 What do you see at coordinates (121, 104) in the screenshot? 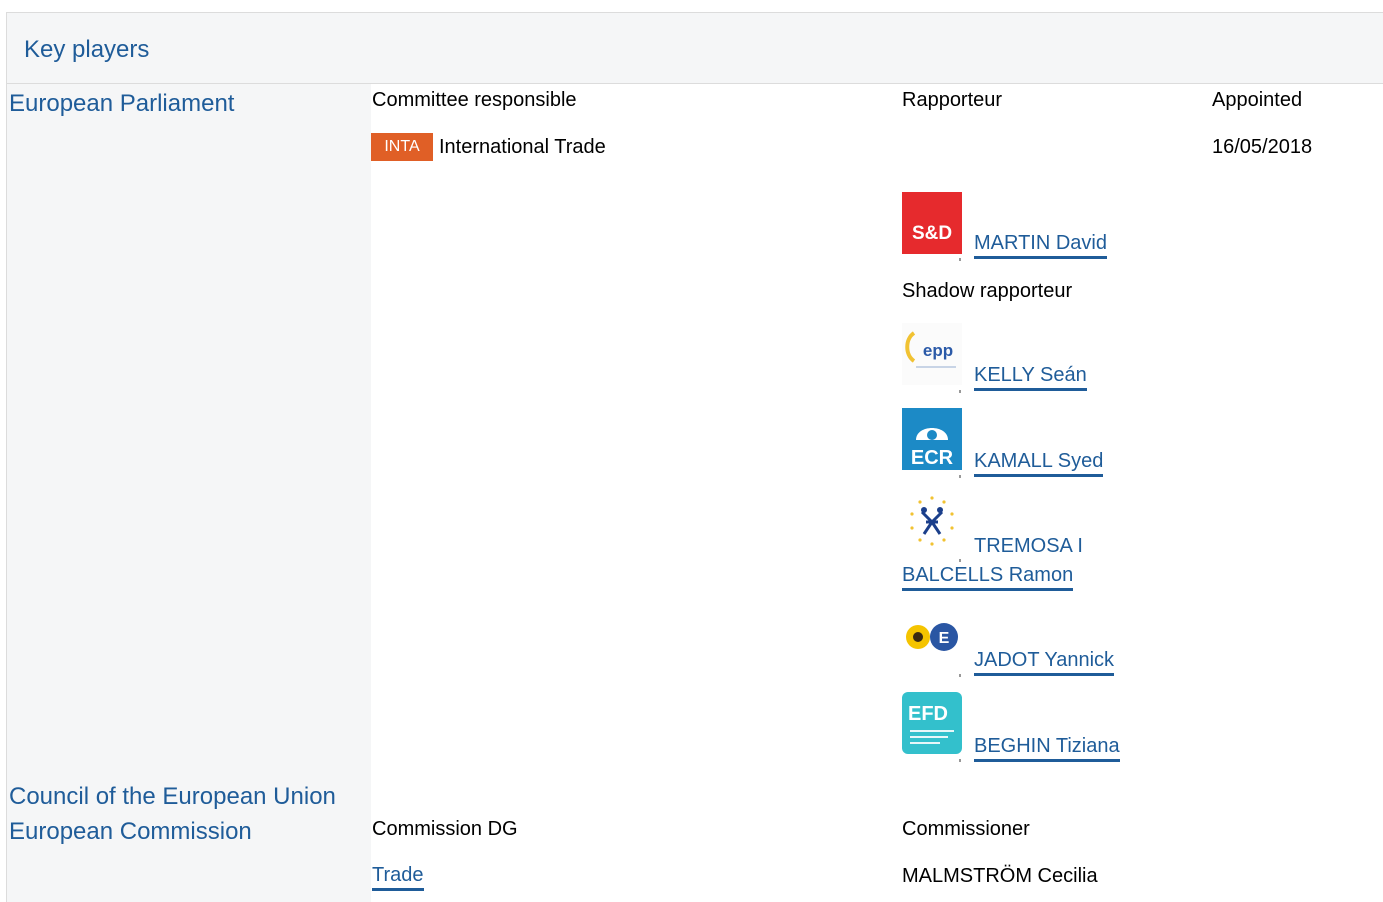
I see `institution-european-parliament: European Parliament` at bounding box center [121, 104].